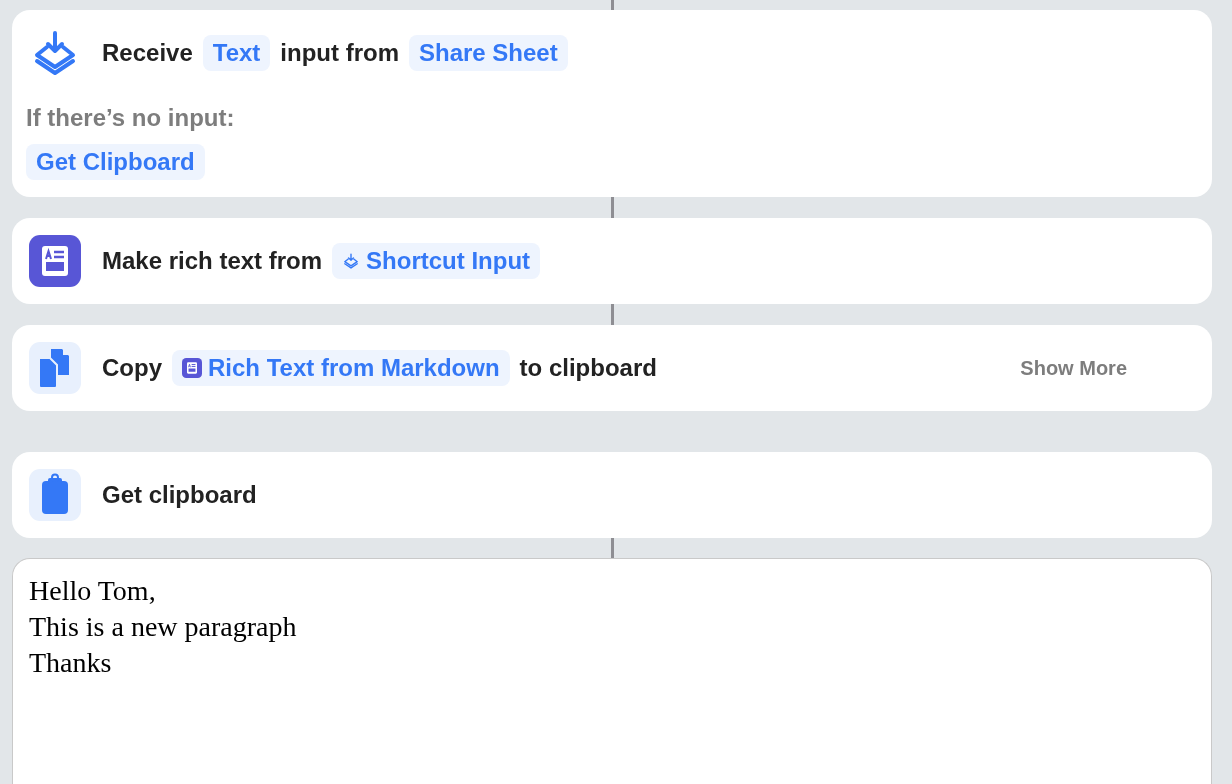 The width and height of the screenshot is (1232, 784). I want to click on action-text: Get clipboard, so click(179, 495).